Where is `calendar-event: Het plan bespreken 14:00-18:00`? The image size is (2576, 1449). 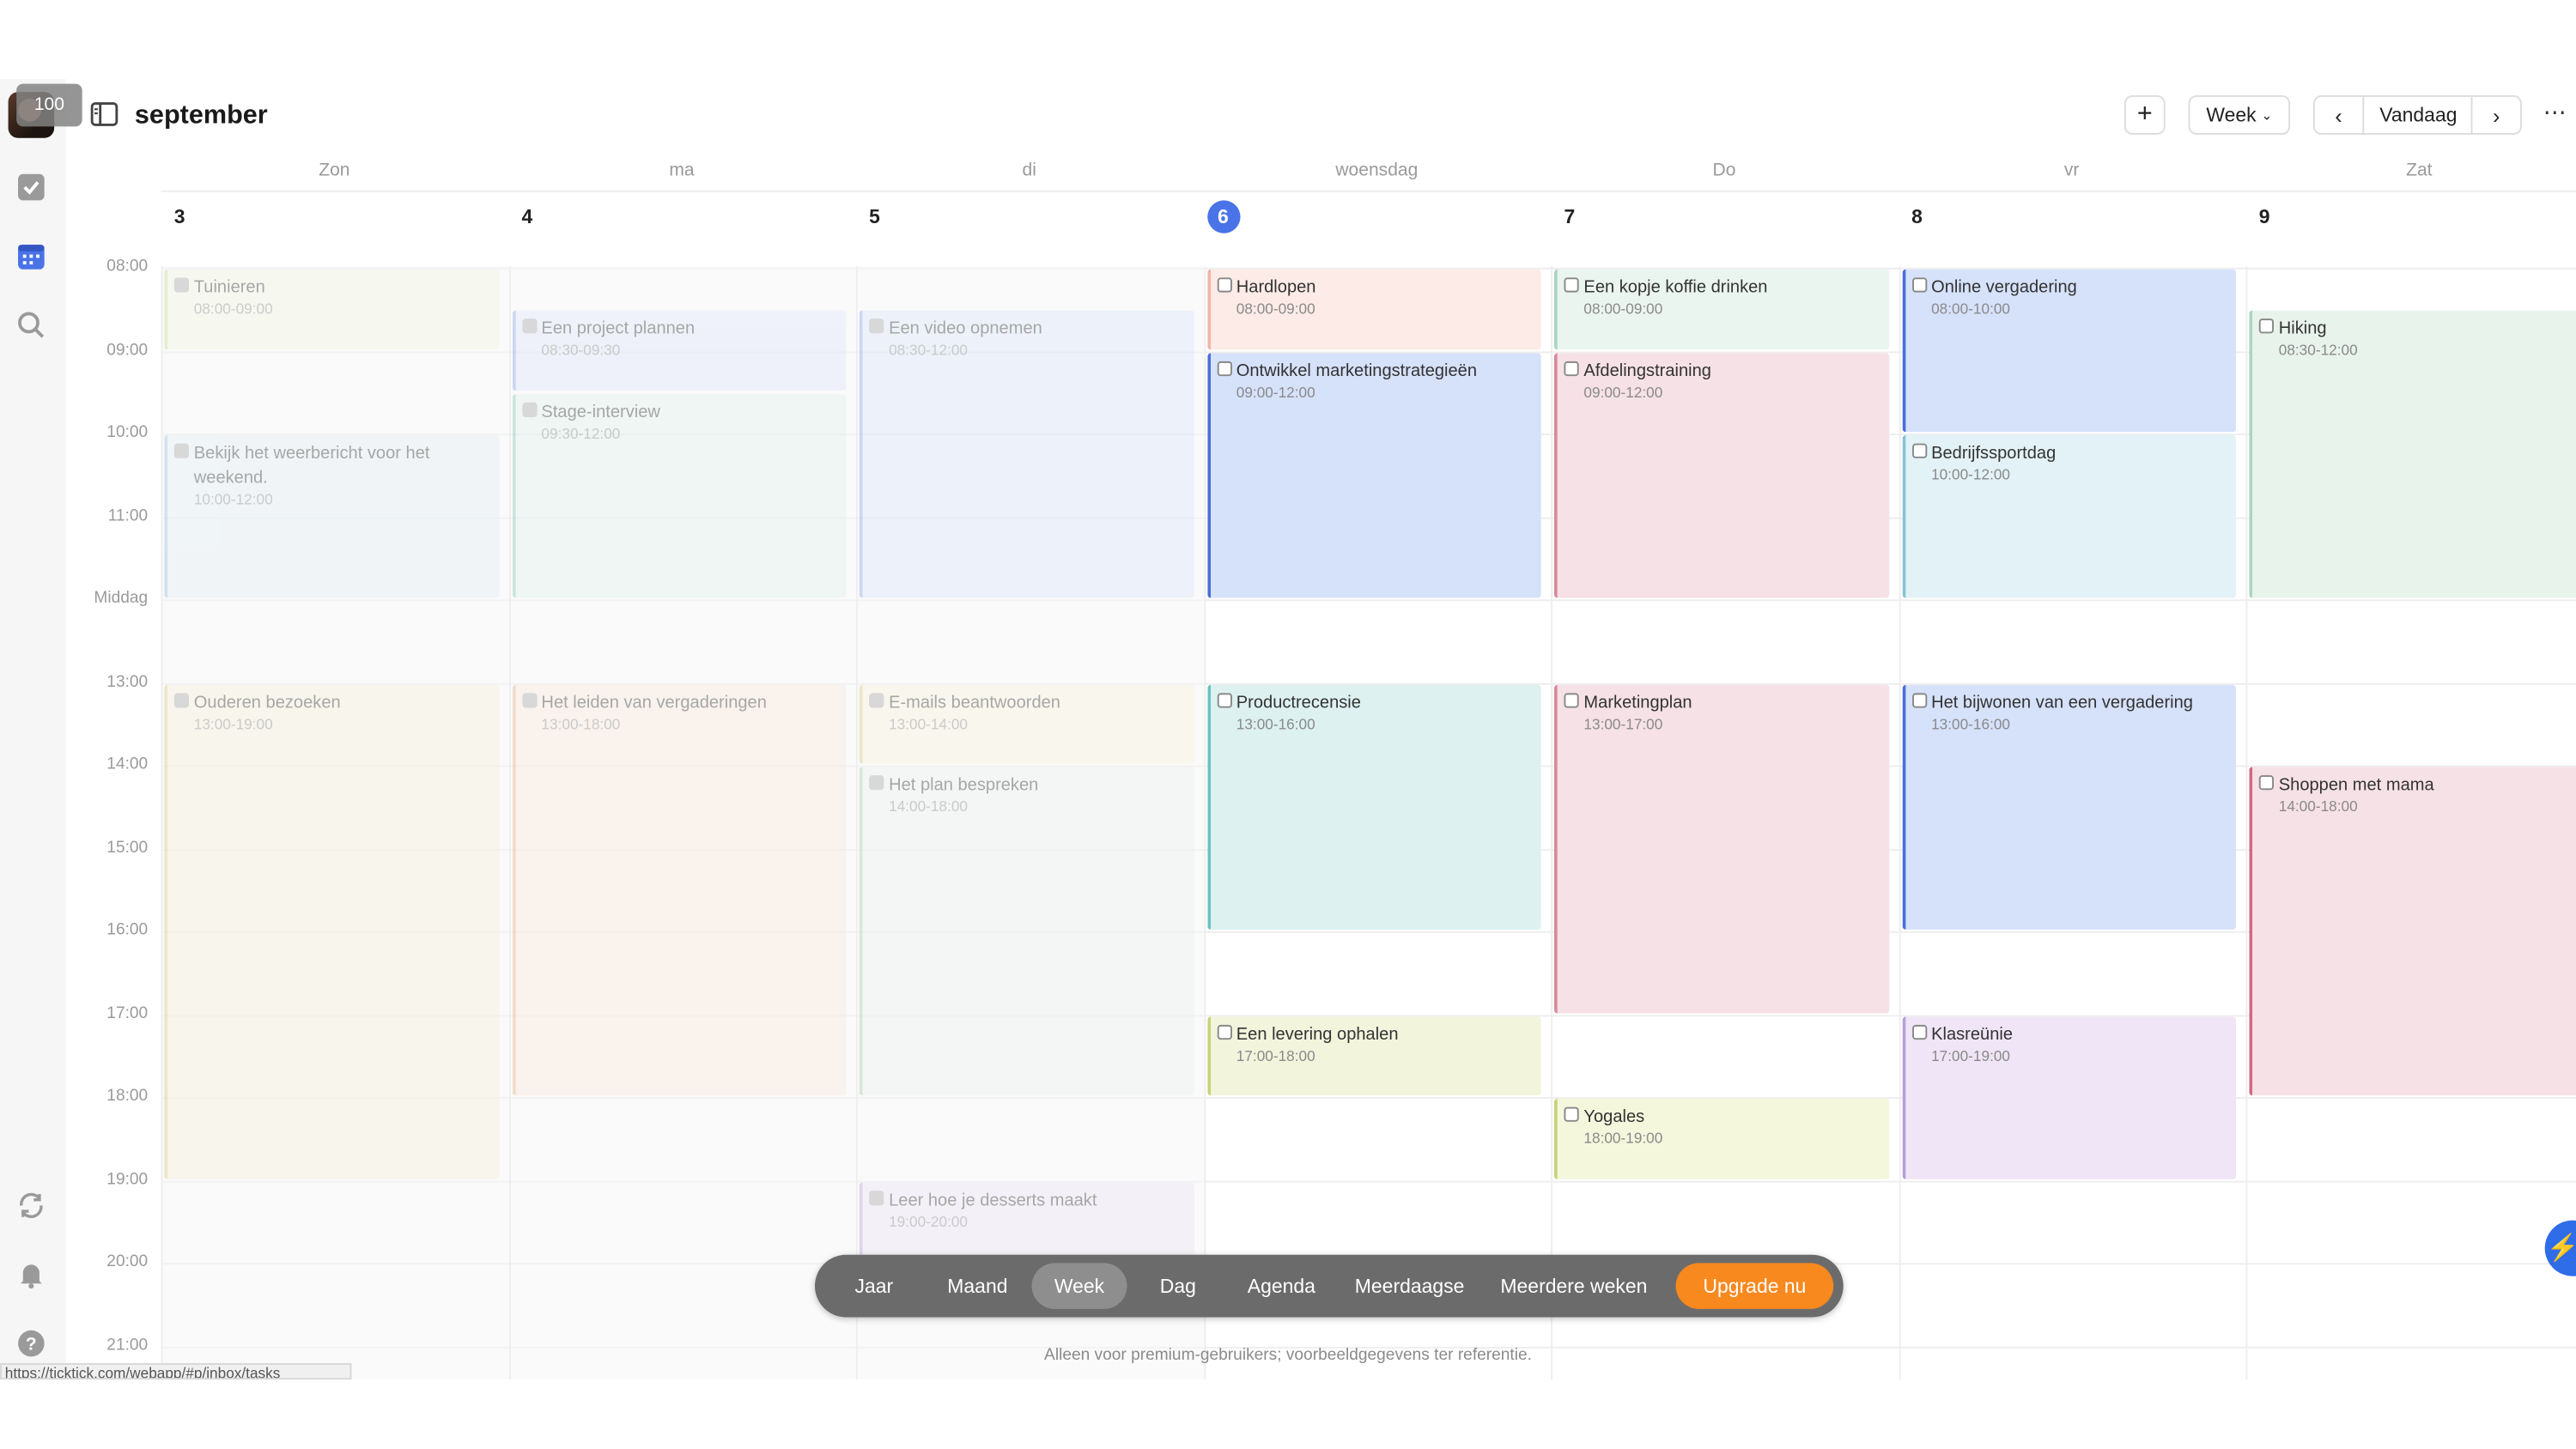
calendar-event: Het plan bespreken 14:00-18:00 is located at coordinates (1027, 931).